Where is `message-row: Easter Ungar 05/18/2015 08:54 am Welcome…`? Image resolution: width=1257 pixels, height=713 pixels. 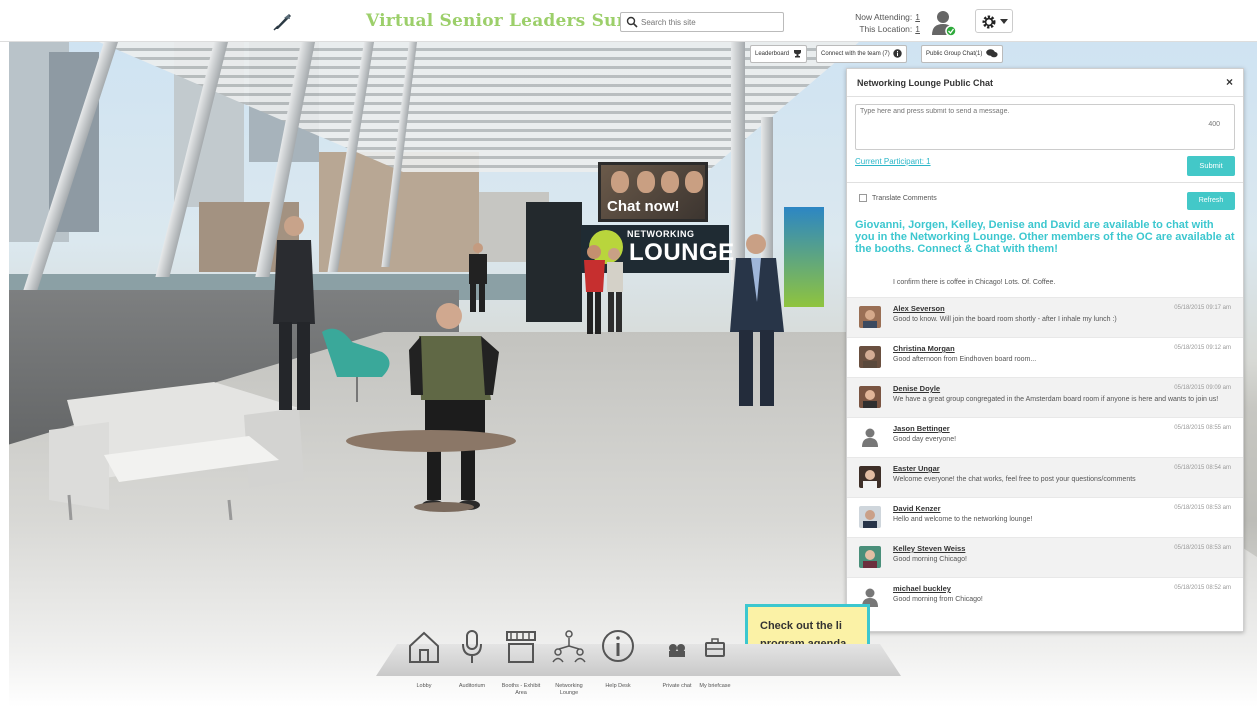 message-row: Easter Ungar 05/18/2015 08:54 am Welcome… is located at coordinates (1045, 477).